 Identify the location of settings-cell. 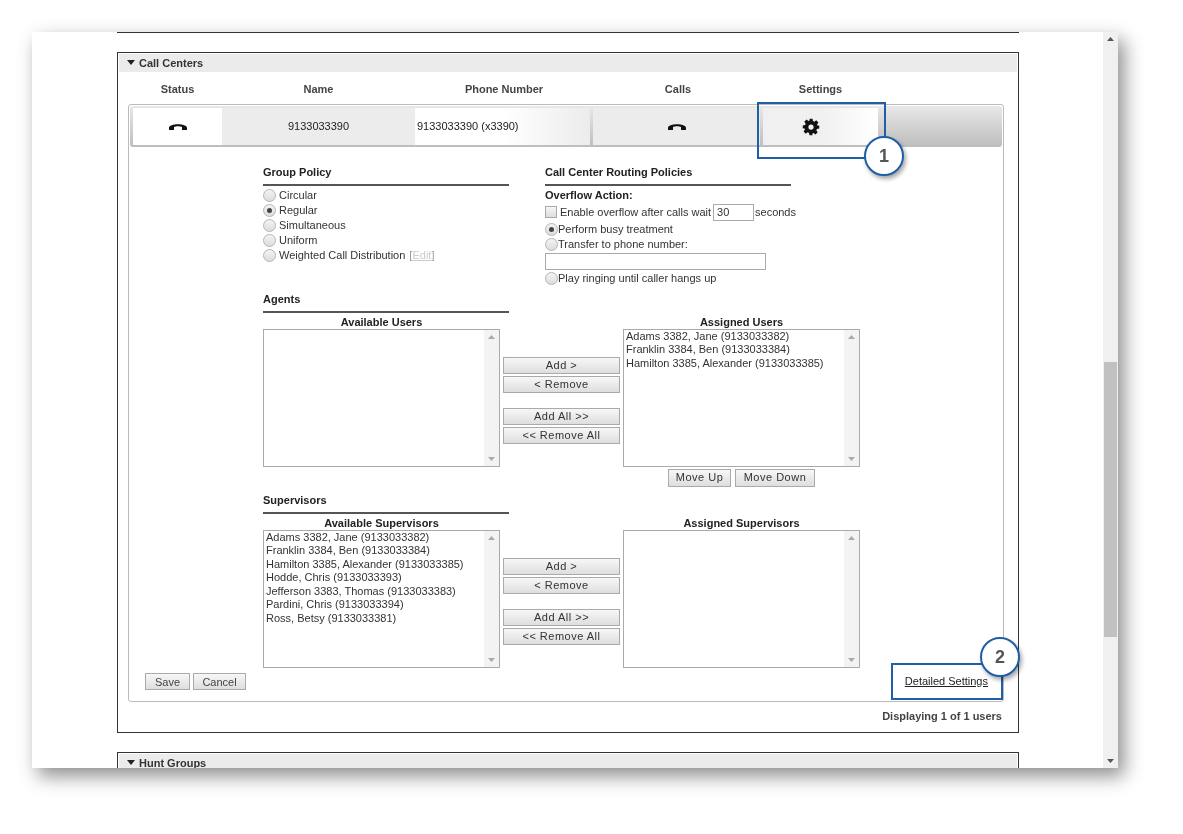
(820, 126).